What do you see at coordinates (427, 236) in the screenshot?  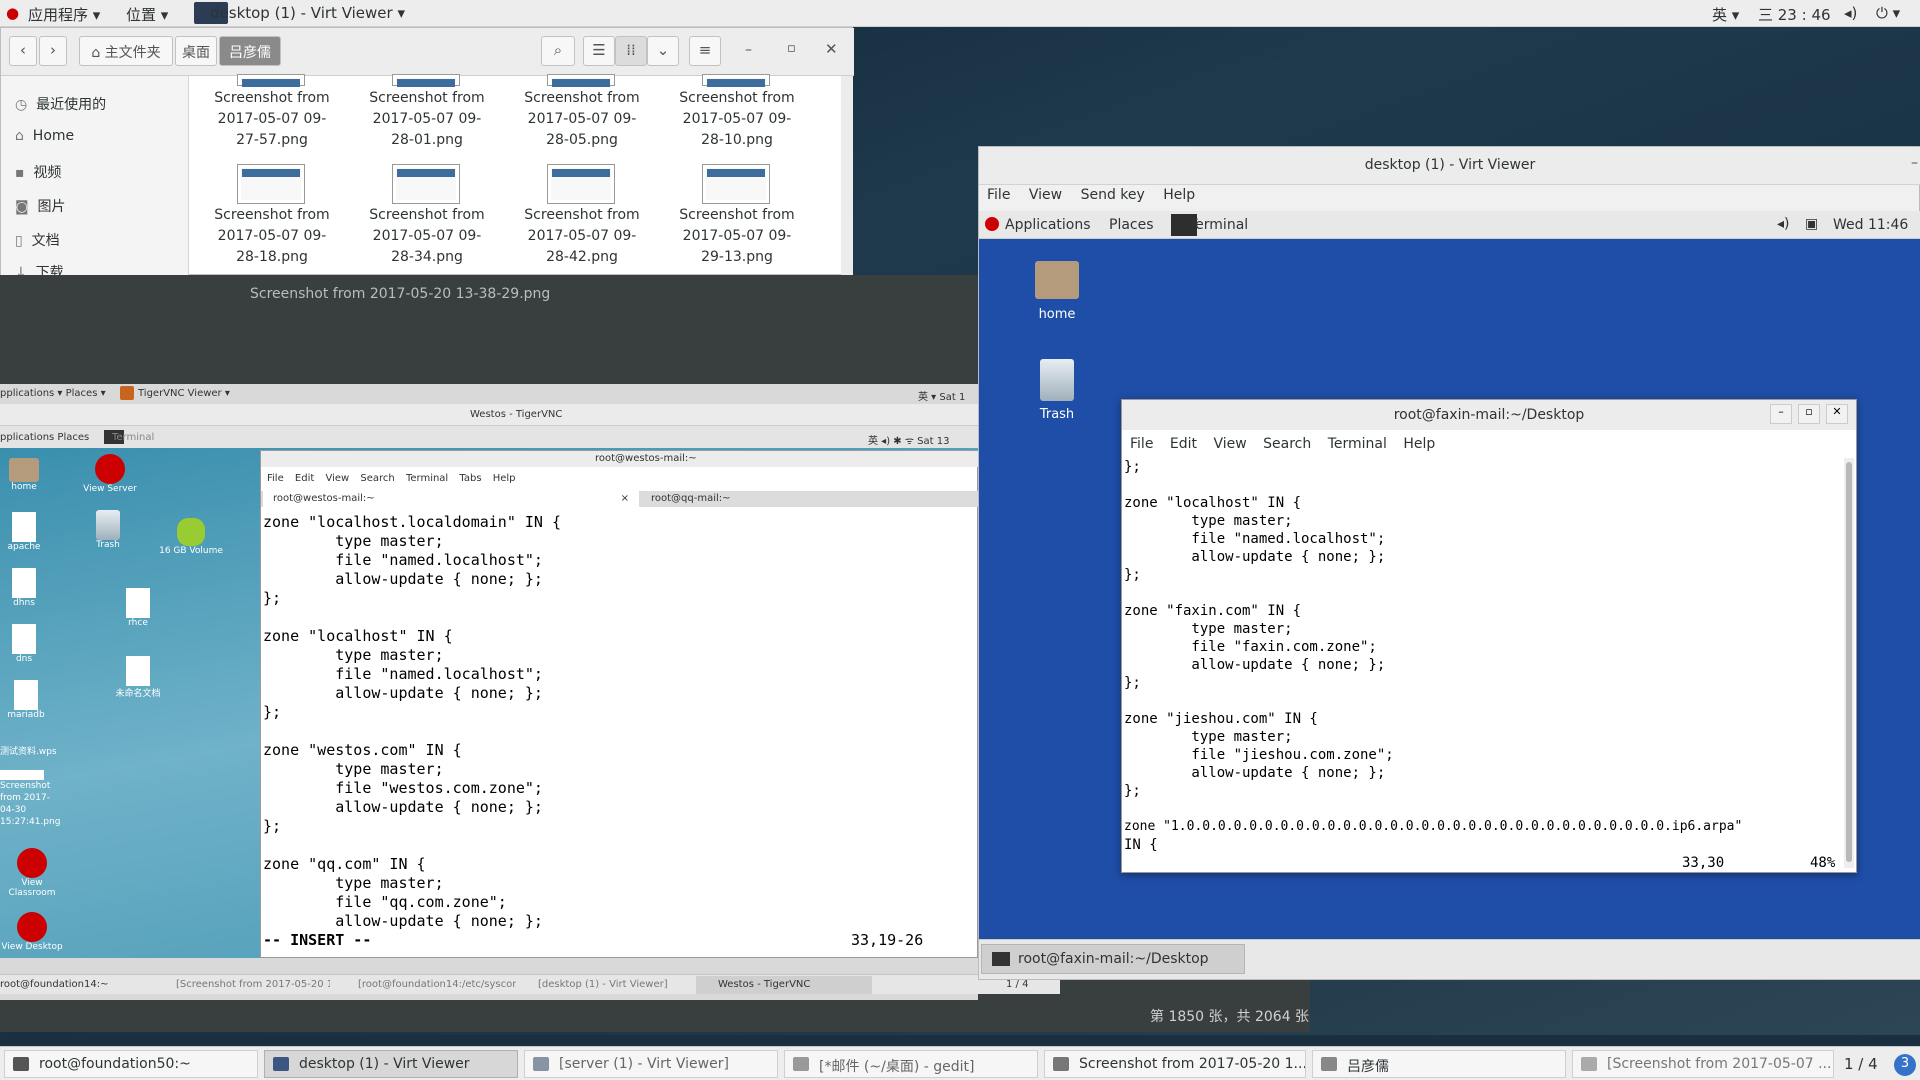 I see `file-item: Screenshot from 2017-05-07 09- 28-34.png` at bounding box center [427, 236].